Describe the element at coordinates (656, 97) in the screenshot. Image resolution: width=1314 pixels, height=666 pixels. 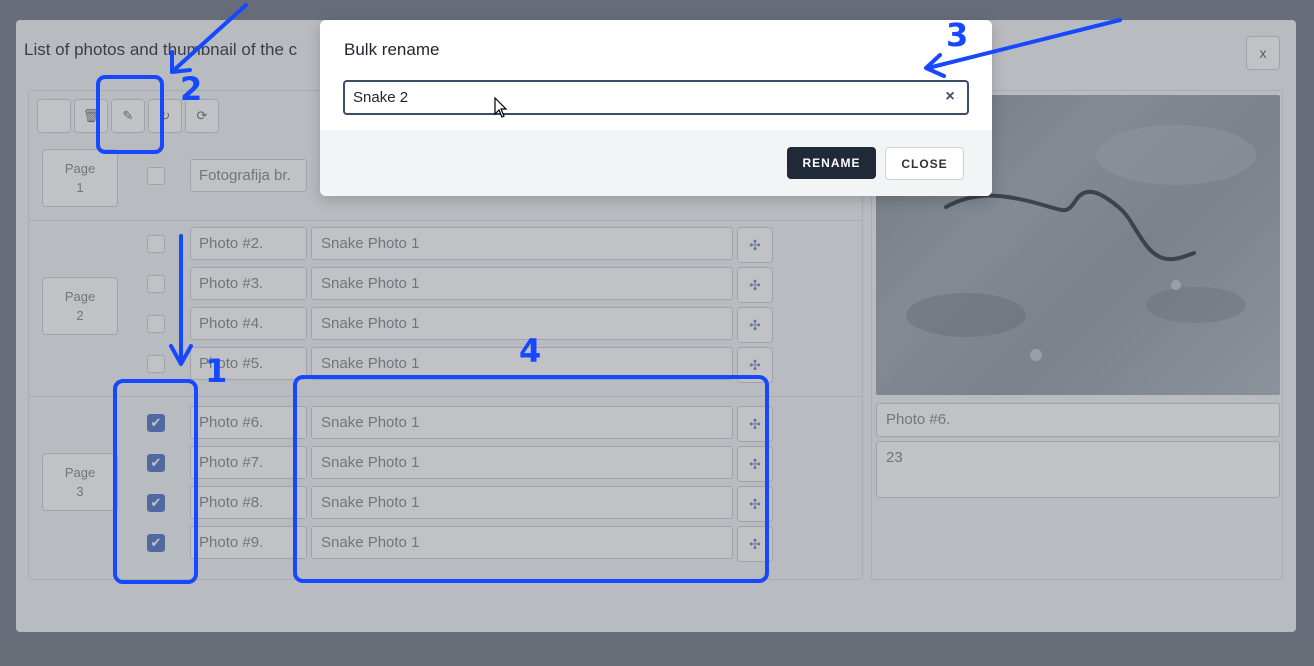
I see `rename-input` at that location.